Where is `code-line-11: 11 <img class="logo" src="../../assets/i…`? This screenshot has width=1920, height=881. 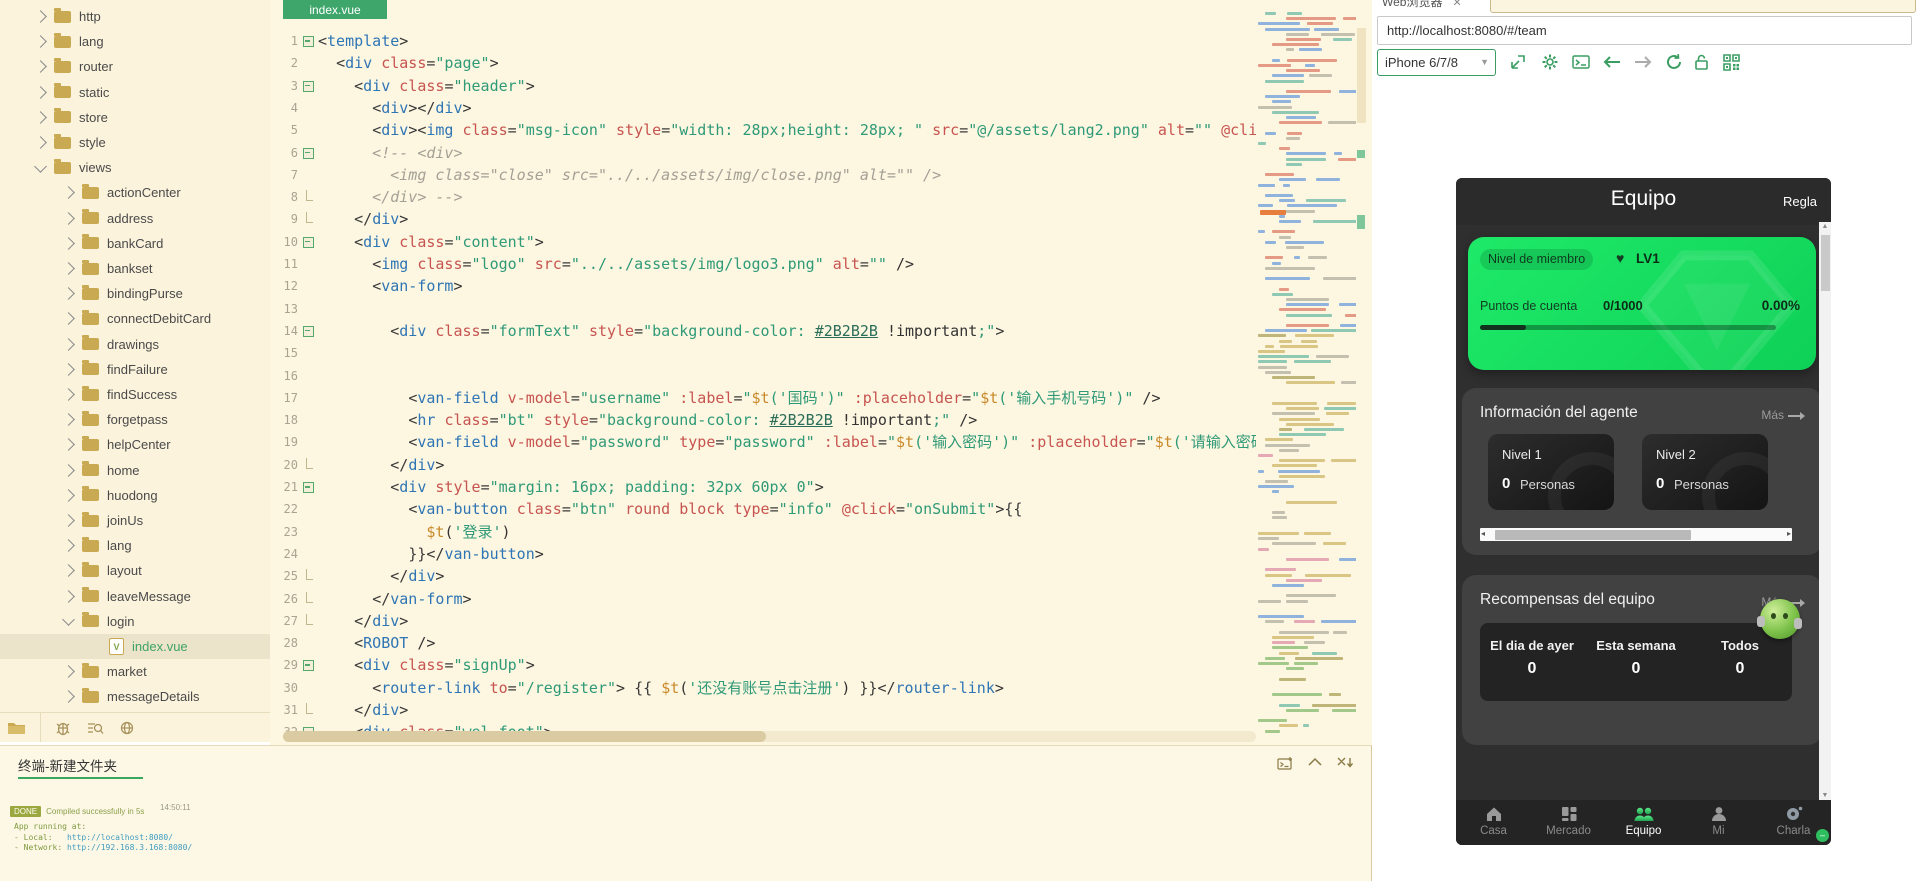
code-line-11: 11 <img class="logo" src="../../assets/i… is located at coordinates (763, 264).